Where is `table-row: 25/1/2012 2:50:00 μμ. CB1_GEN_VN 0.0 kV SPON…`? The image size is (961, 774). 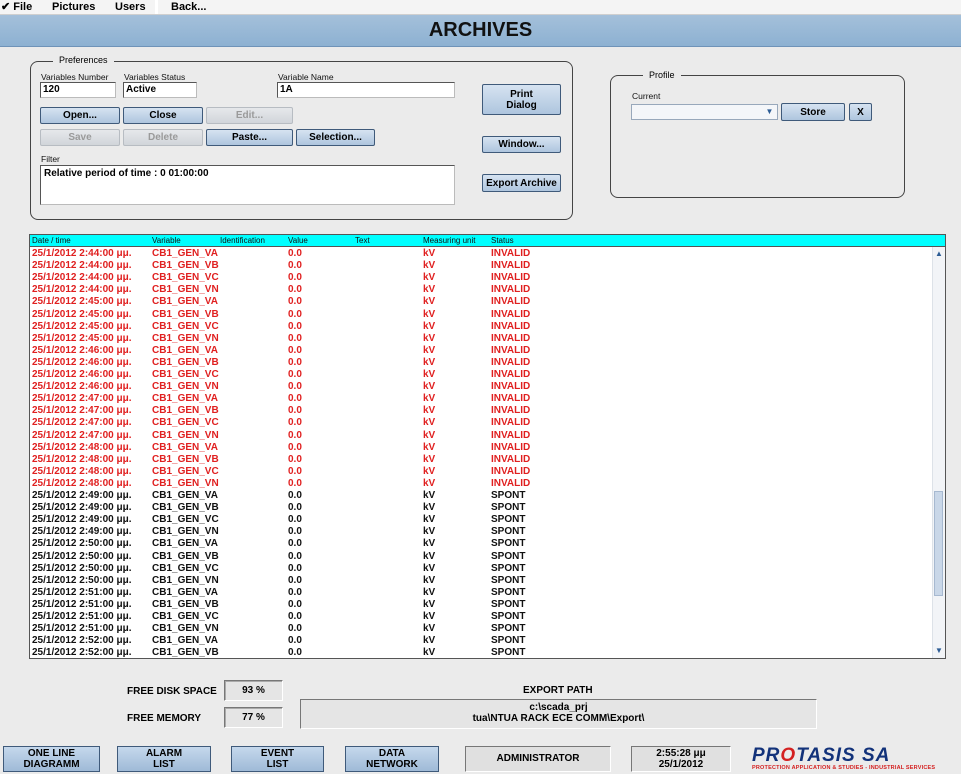 table-row: 25/1/2012 2:50:00 μμ. CB1_GEN_VN 0.0 kV SPON… is located at coordinates (482, 581).